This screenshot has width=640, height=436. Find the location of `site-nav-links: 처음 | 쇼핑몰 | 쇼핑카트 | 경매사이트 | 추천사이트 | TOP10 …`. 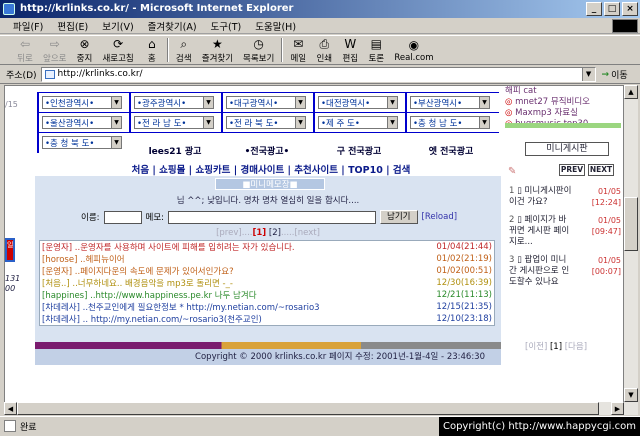

site-nav-links: 처음 | 쇼핑몰 | 쇼핑카트 | 경매사이트 | 추천사이트 | TOP10 … is located at coordinates (271, 169).